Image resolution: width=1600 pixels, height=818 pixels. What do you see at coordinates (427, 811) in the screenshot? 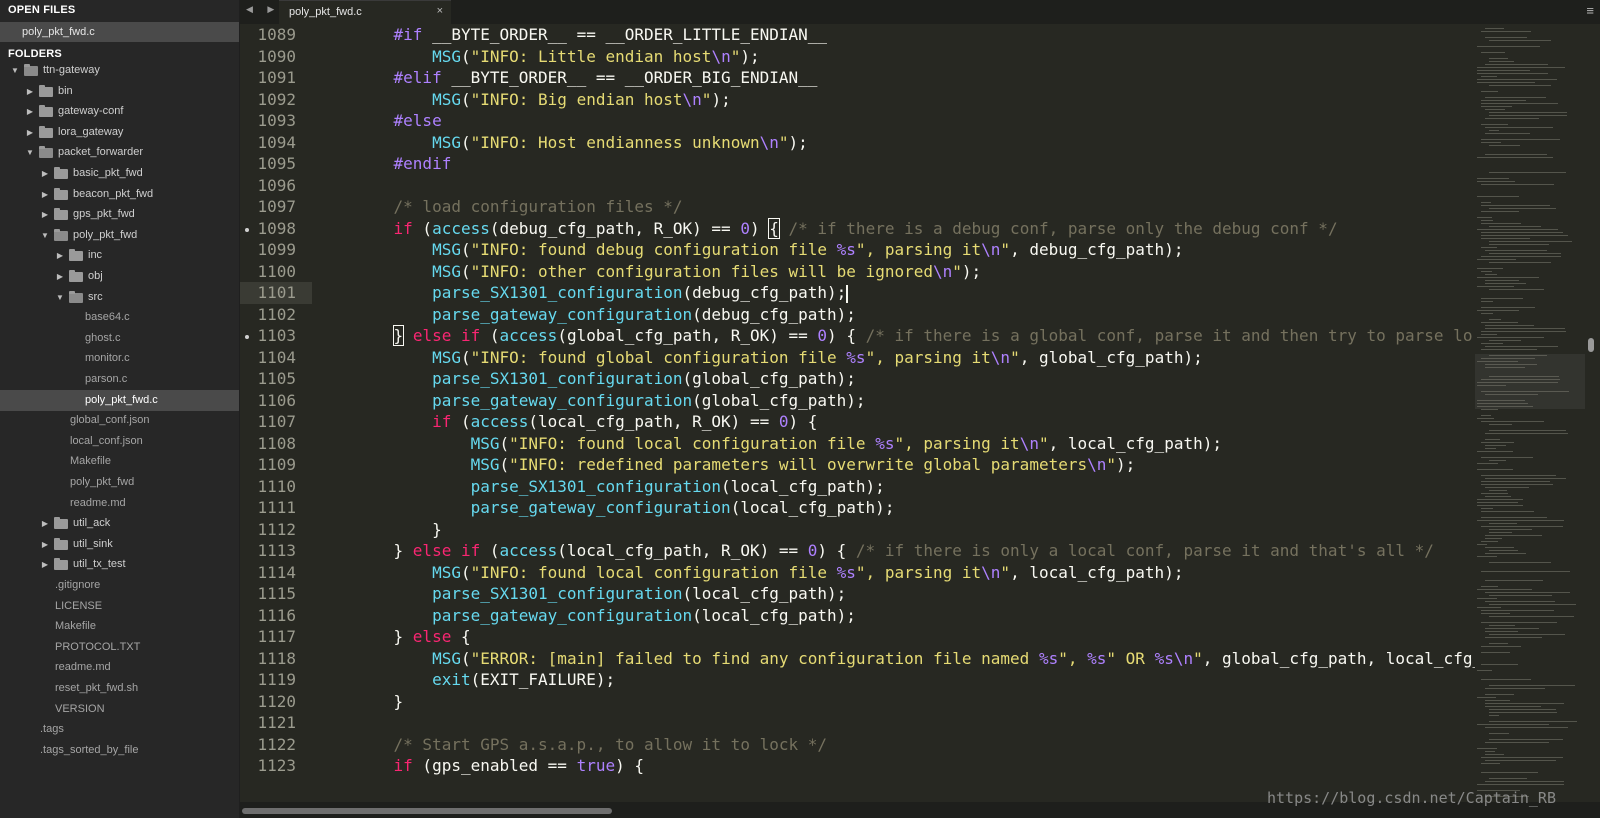
I see `horizontal-scrollbar` at bounding box center [427, 811].